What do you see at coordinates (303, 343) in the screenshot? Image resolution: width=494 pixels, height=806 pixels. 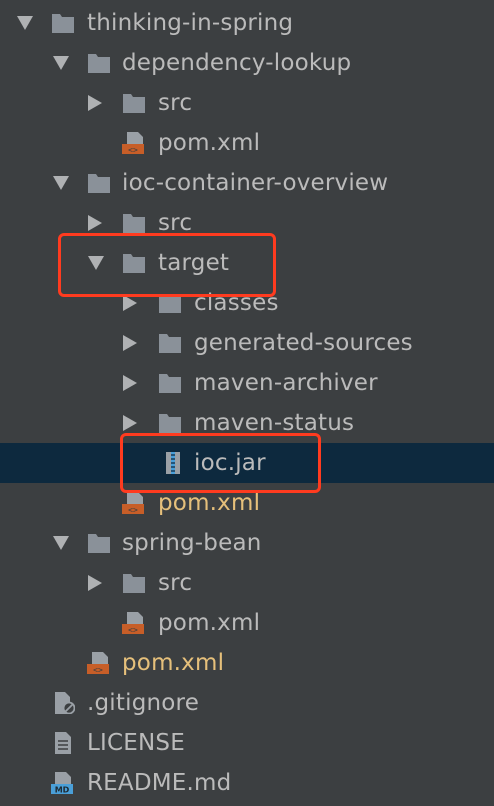 I see `tree-item-label: generated-sources` at bounding box center [303, 343].